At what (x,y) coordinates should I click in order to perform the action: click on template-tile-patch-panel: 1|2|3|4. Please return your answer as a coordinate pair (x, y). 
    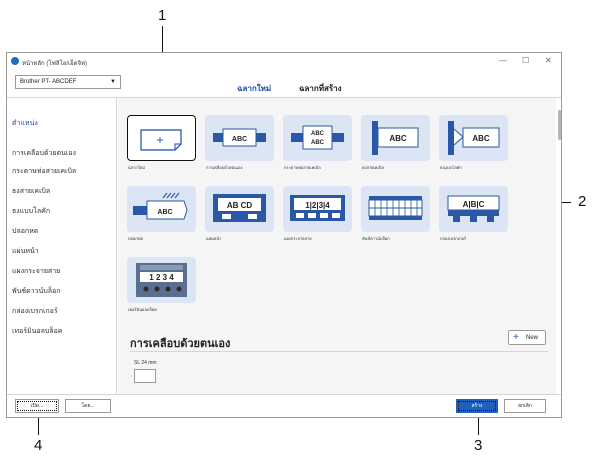
    Looking at the image, I should click on (317, 209).